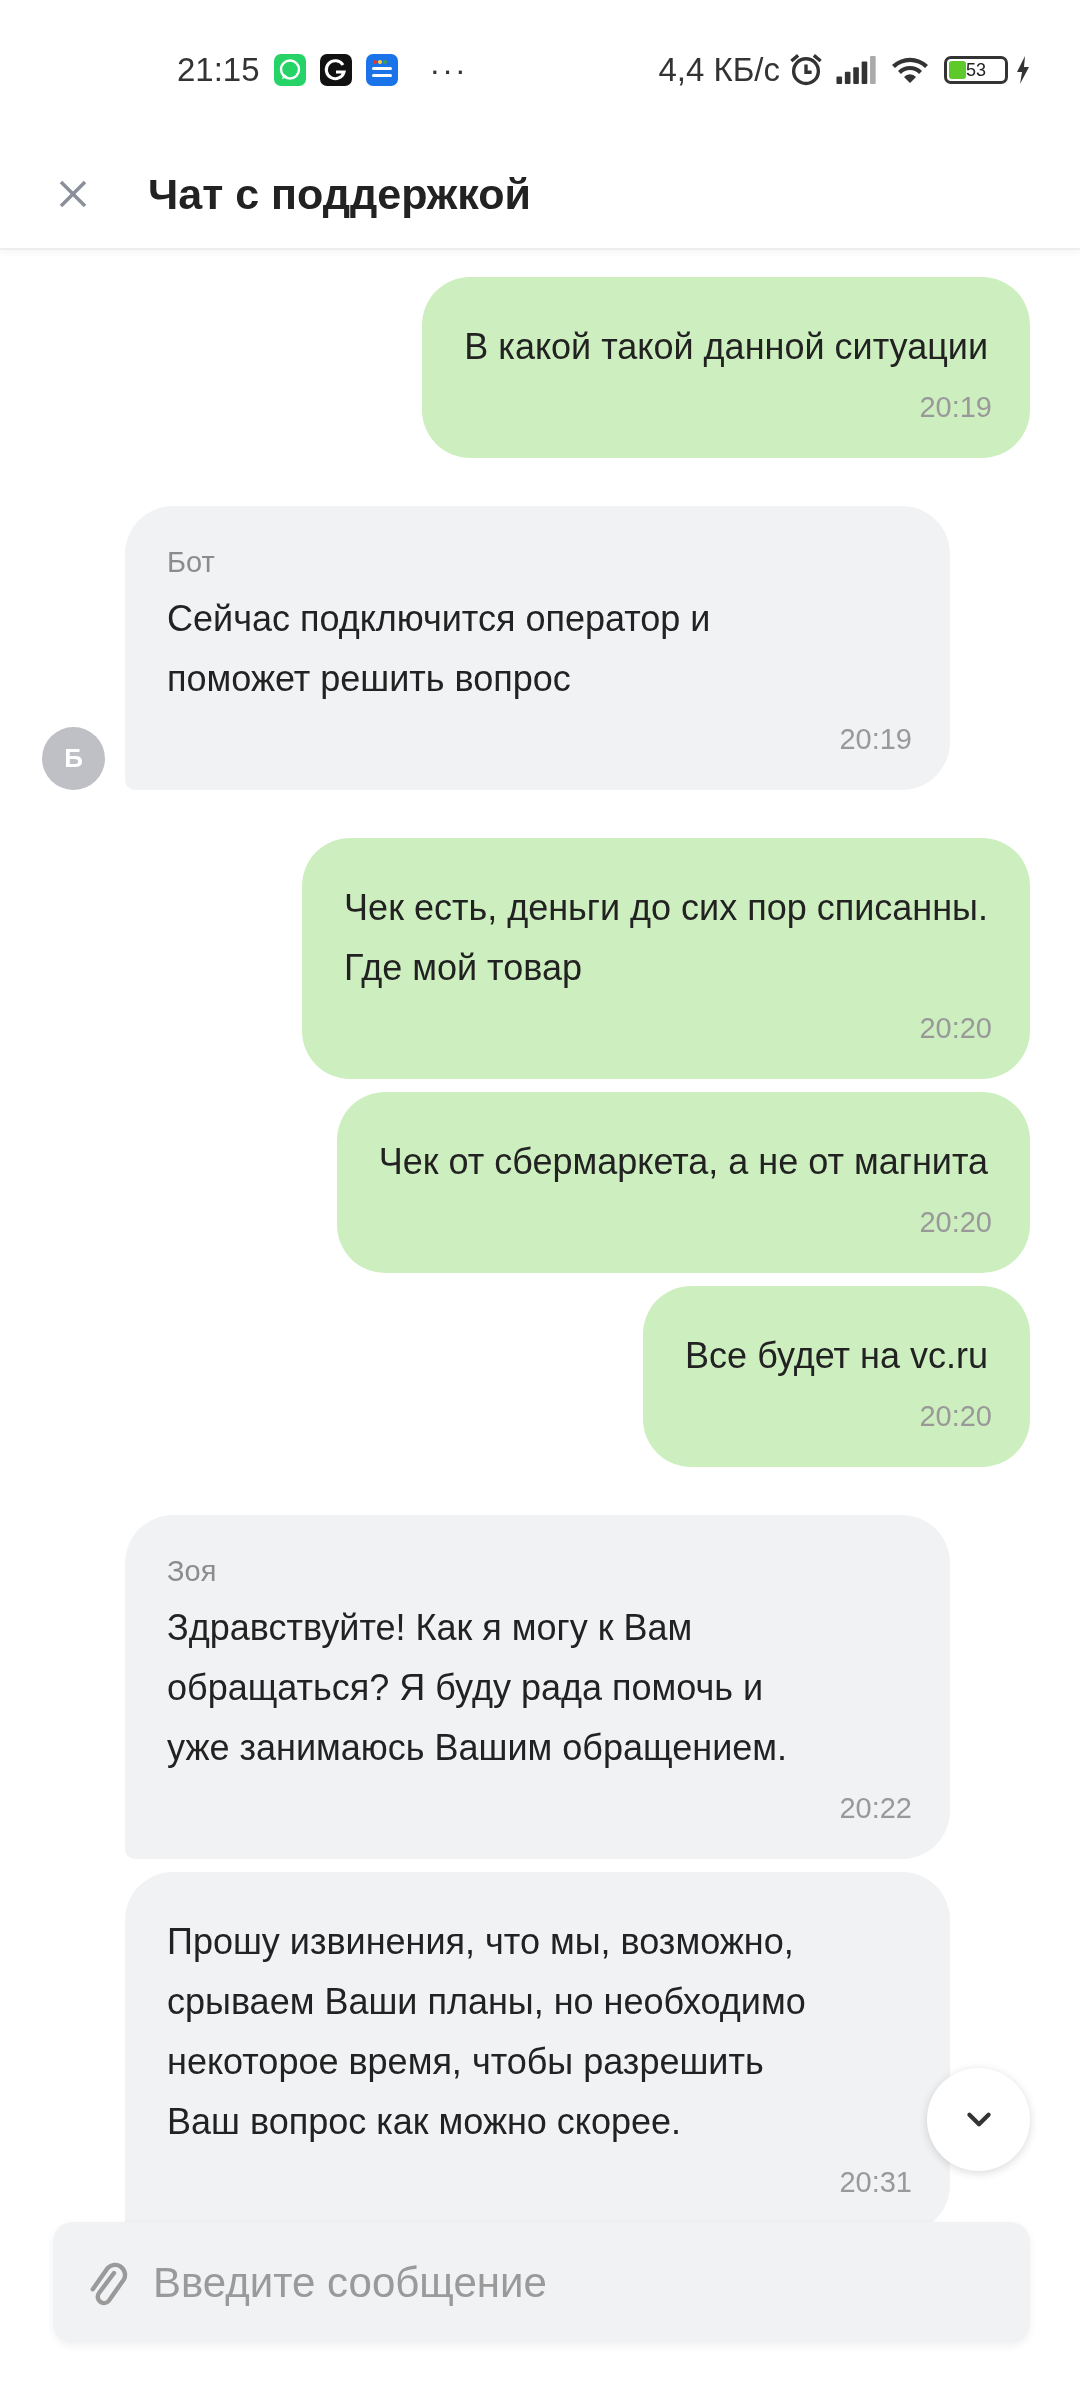 The image size is (1080, 2400). I want to click on message-composer: Введите сообщение, so click(541, 2282).